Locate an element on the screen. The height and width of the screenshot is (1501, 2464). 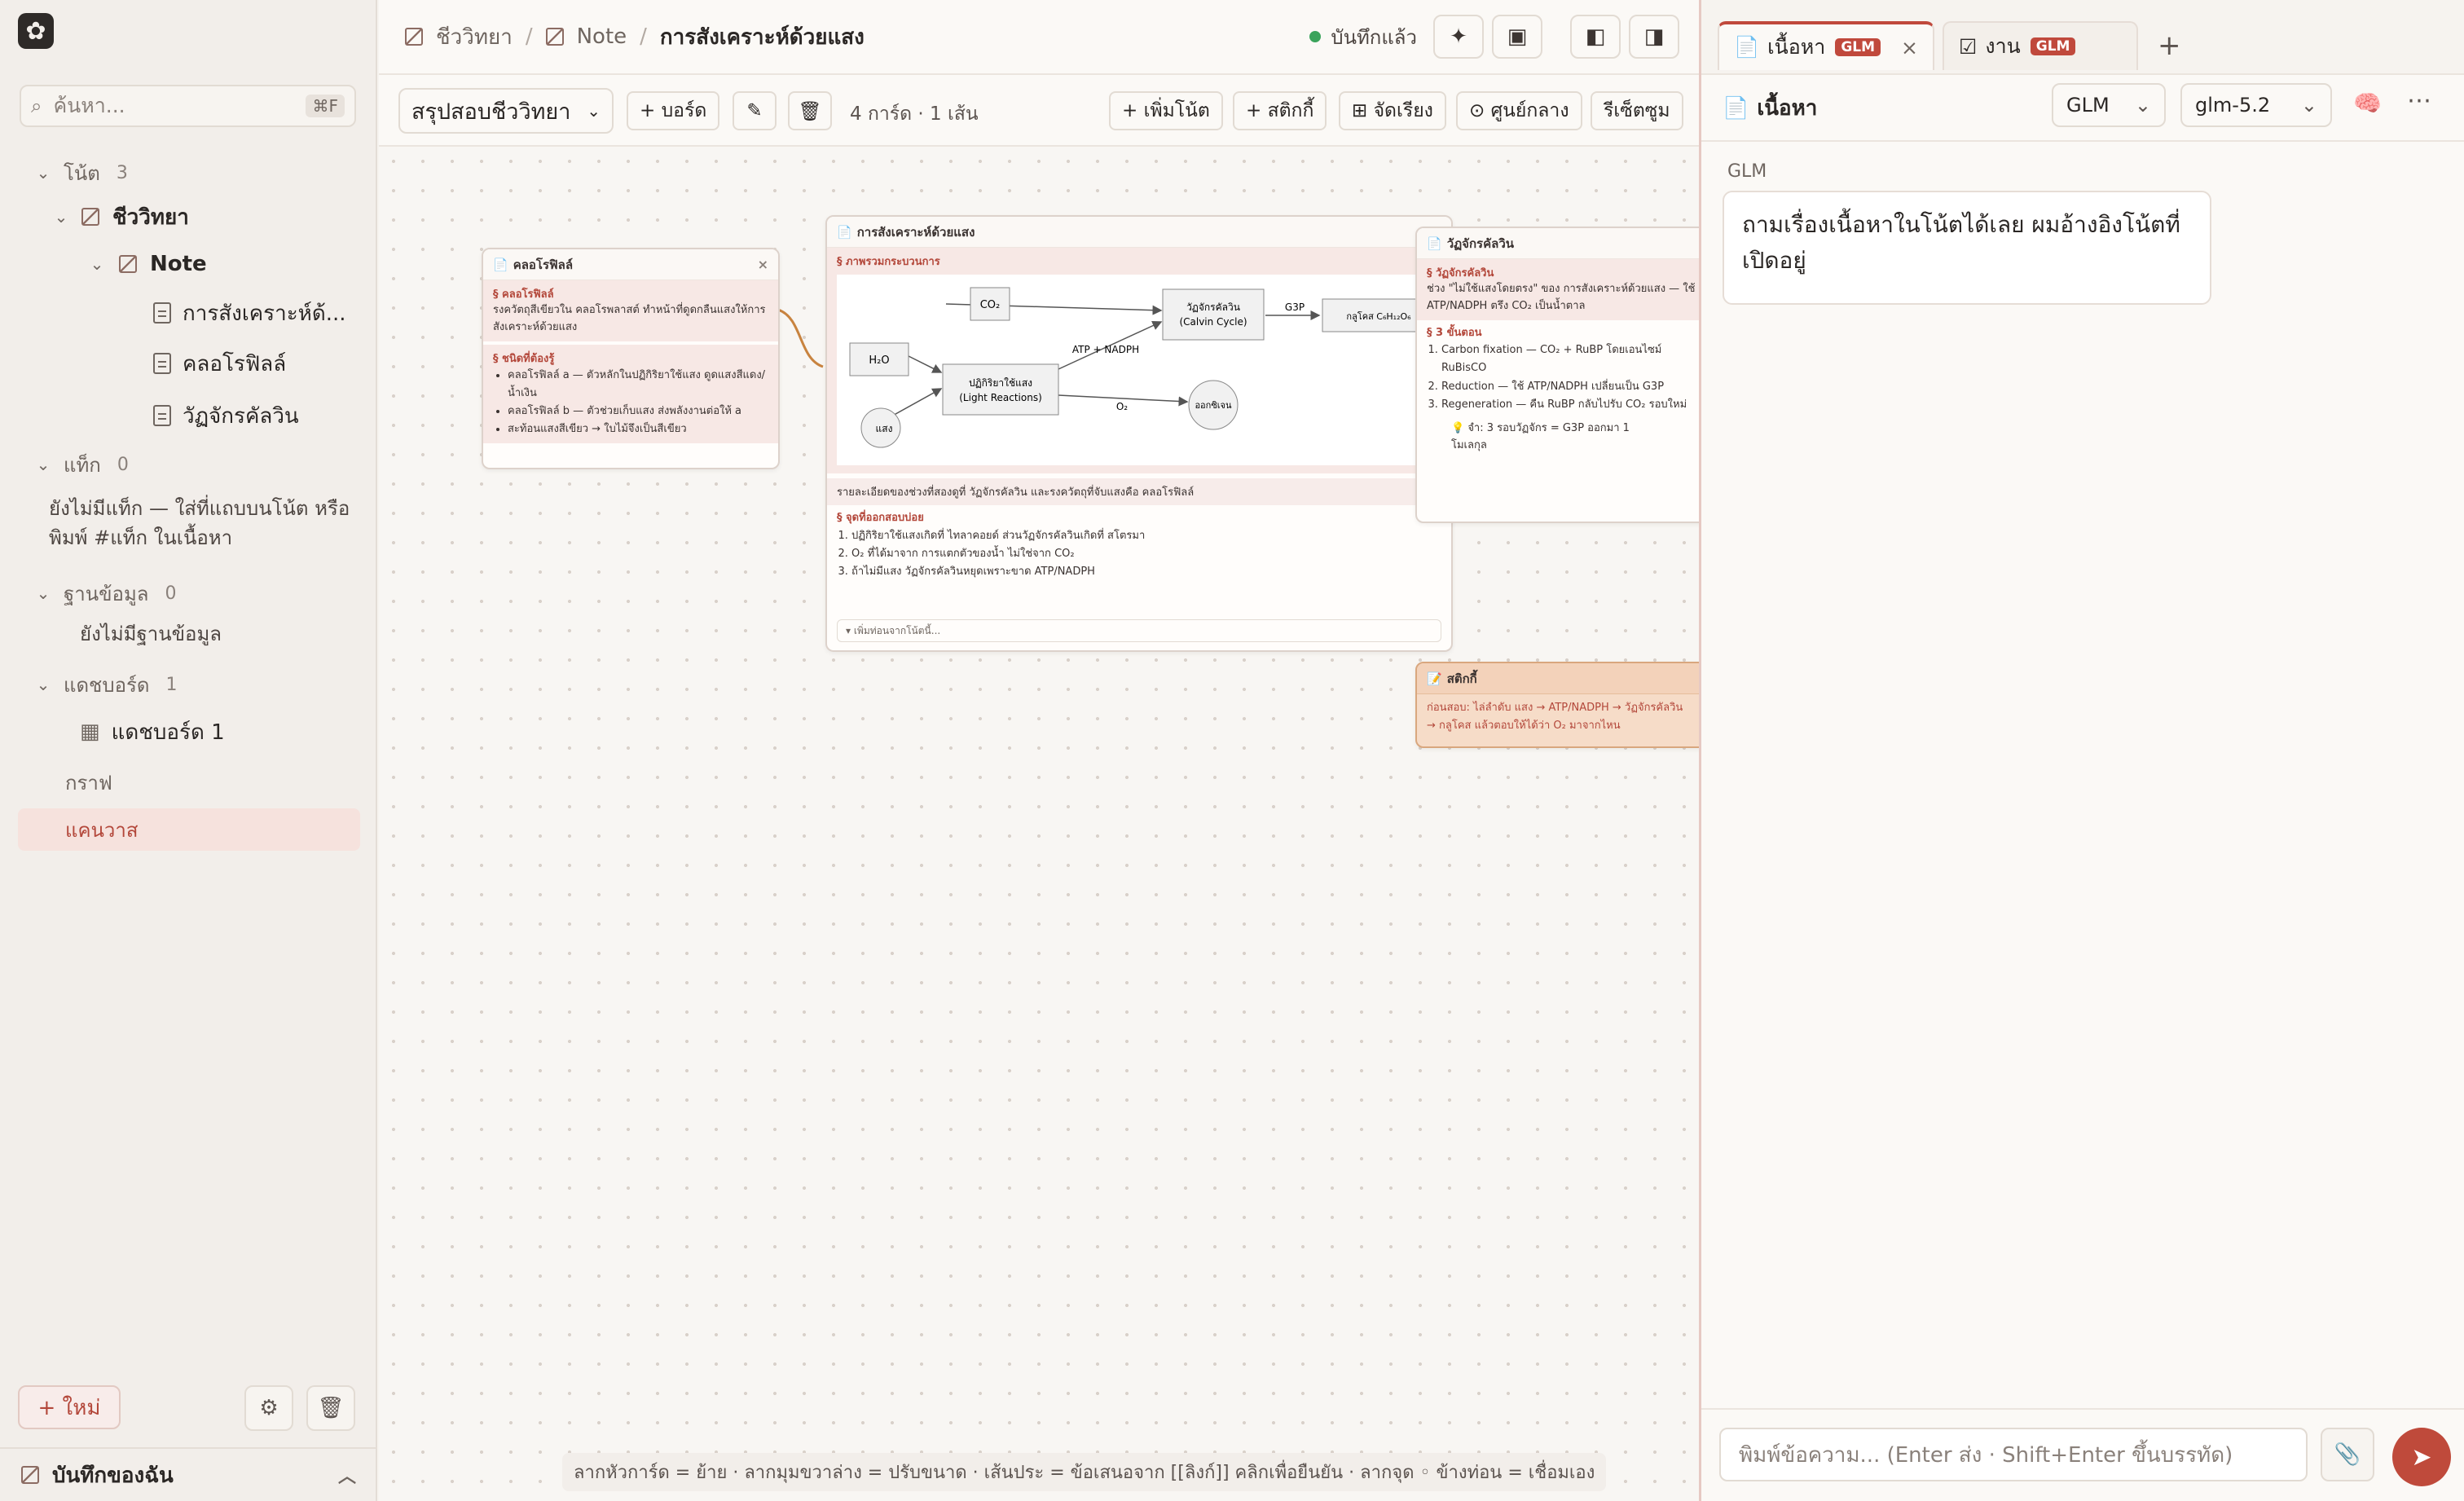
trash-button: 🗑 is located at coordinates (330, 1408).